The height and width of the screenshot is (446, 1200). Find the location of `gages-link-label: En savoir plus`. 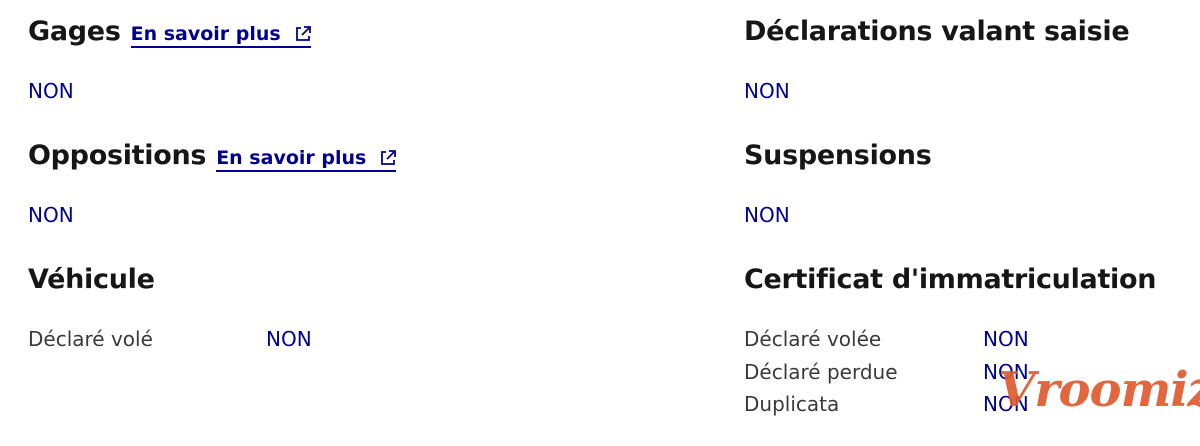

gages-link-label: En savoir plus is located at coordinates (205, 34).